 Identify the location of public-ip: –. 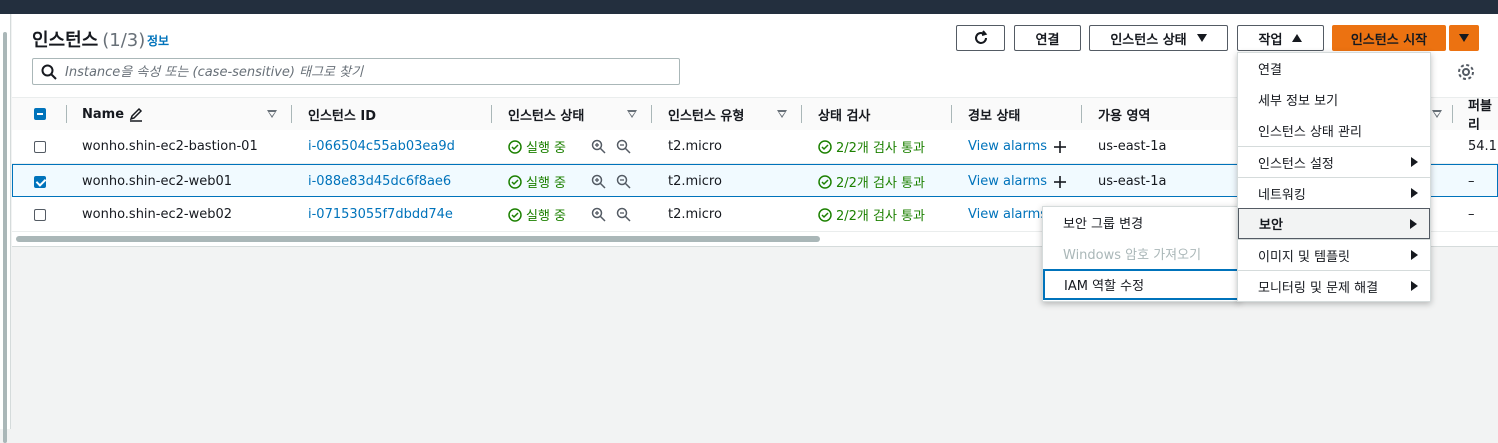
(1471, 181).